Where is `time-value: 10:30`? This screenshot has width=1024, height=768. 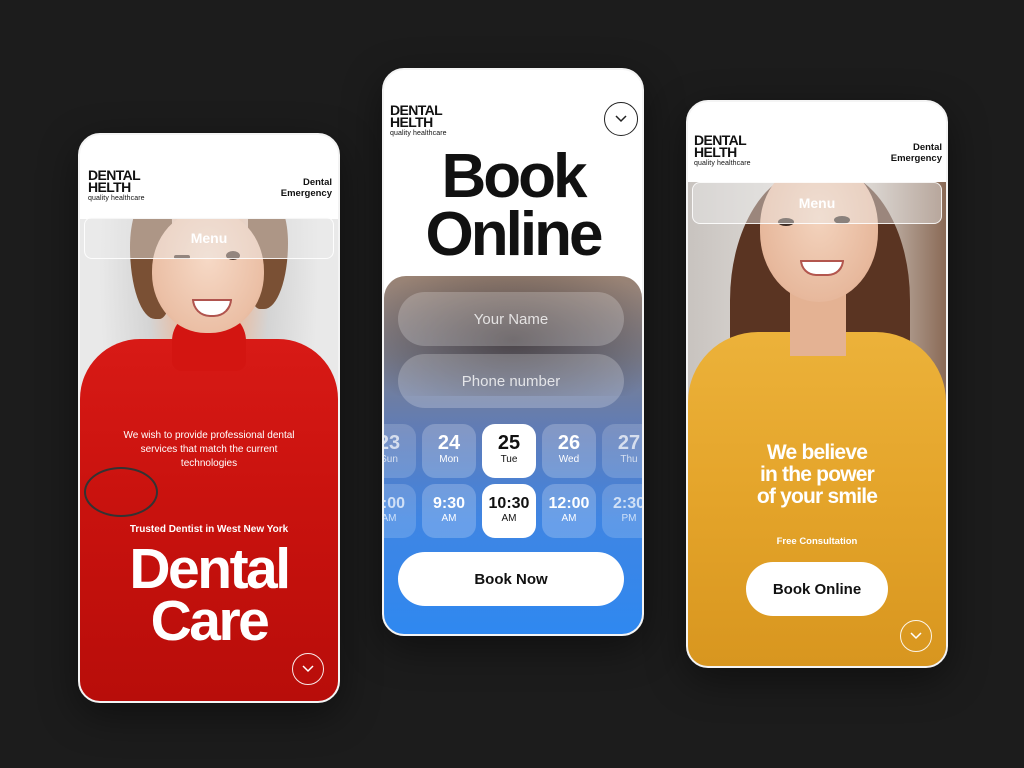 time-value: 10:30 is located at coordinates (509, 503).